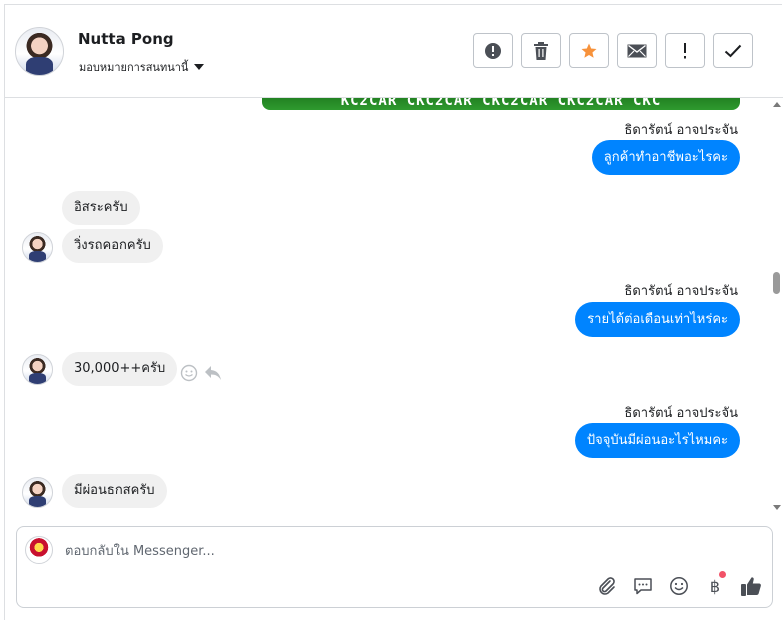 The image size is (783, 620). Describe the element at coordinates (199, 67) in the screenshot. I see `caret-down-icon` at that location.